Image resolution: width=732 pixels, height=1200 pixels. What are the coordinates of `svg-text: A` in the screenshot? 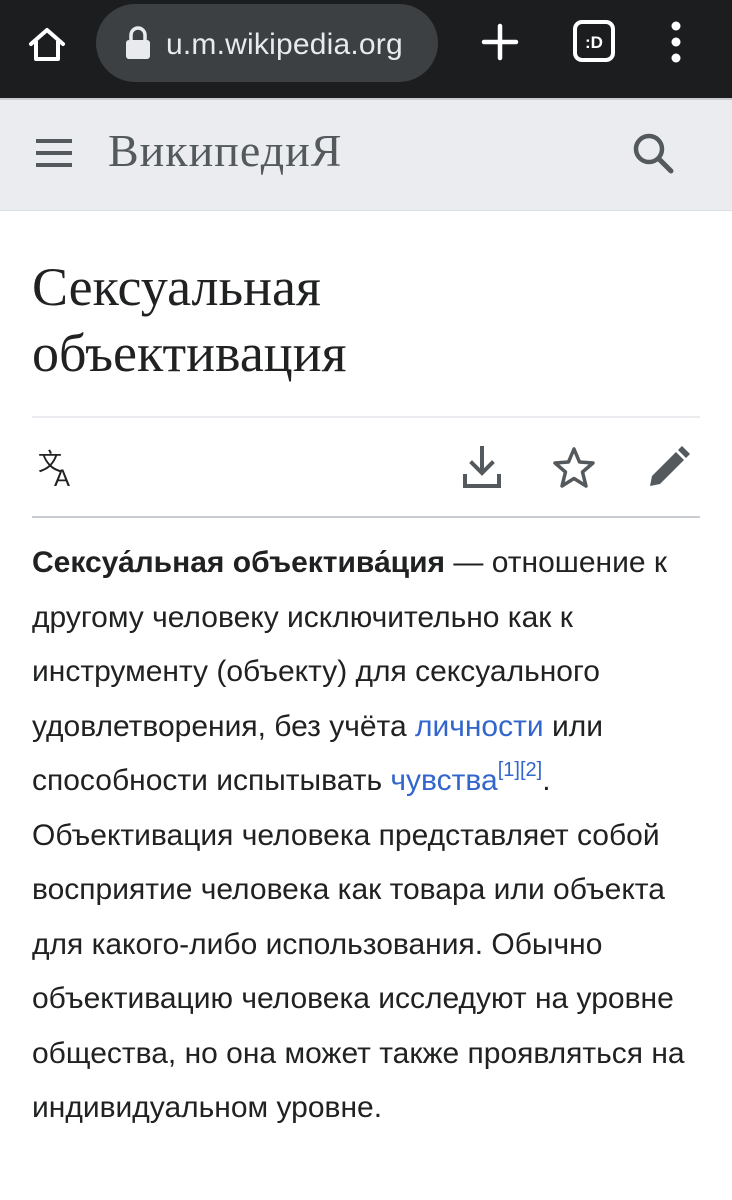 It's located at (62, 478).